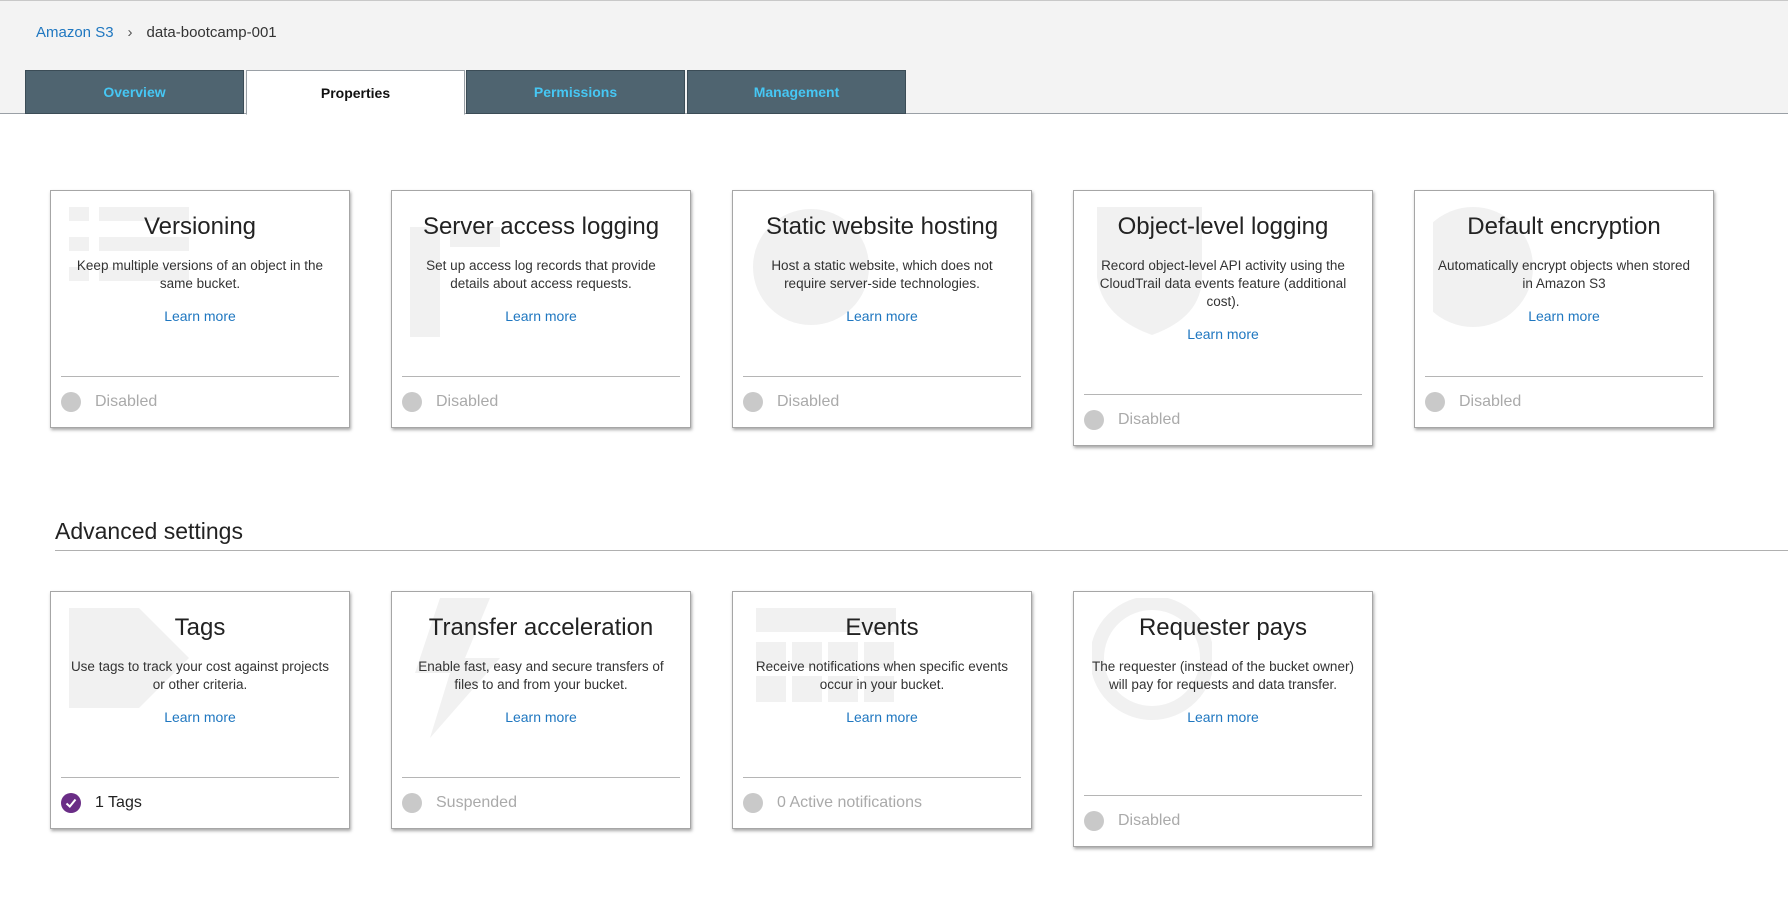 The height and width of the screenshot is (900, 1788). I want to click on status-label: 1 Tags, so click(118, 802).